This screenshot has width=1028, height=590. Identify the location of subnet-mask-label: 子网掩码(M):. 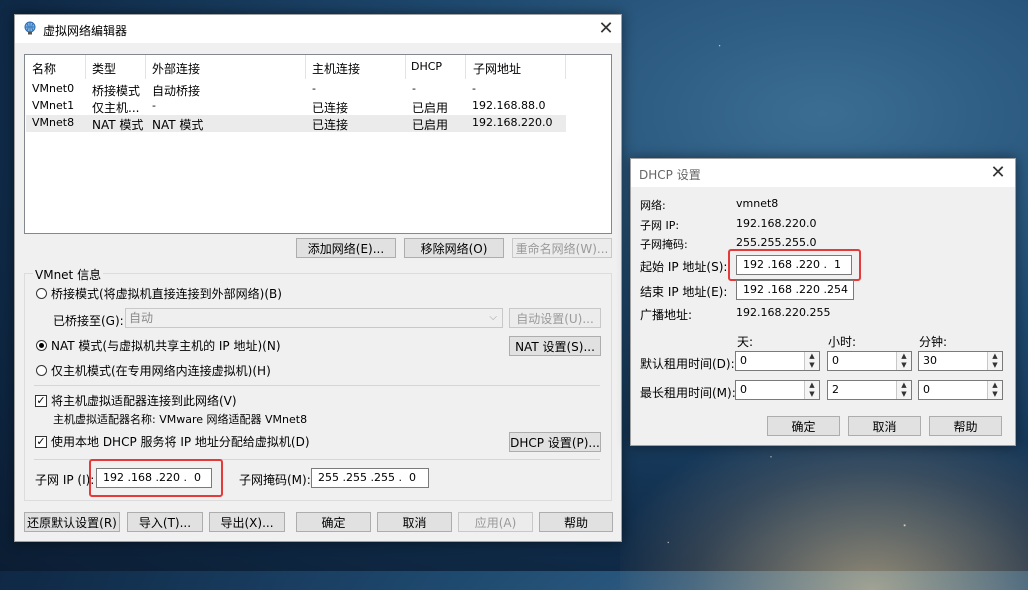
(275, 480).